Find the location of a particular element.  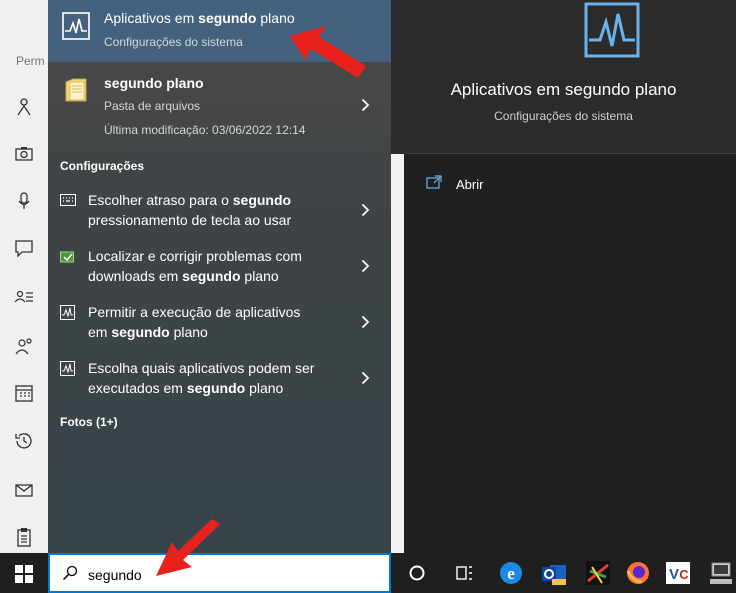

clipboard-icon is located at coordinates (24, 537).